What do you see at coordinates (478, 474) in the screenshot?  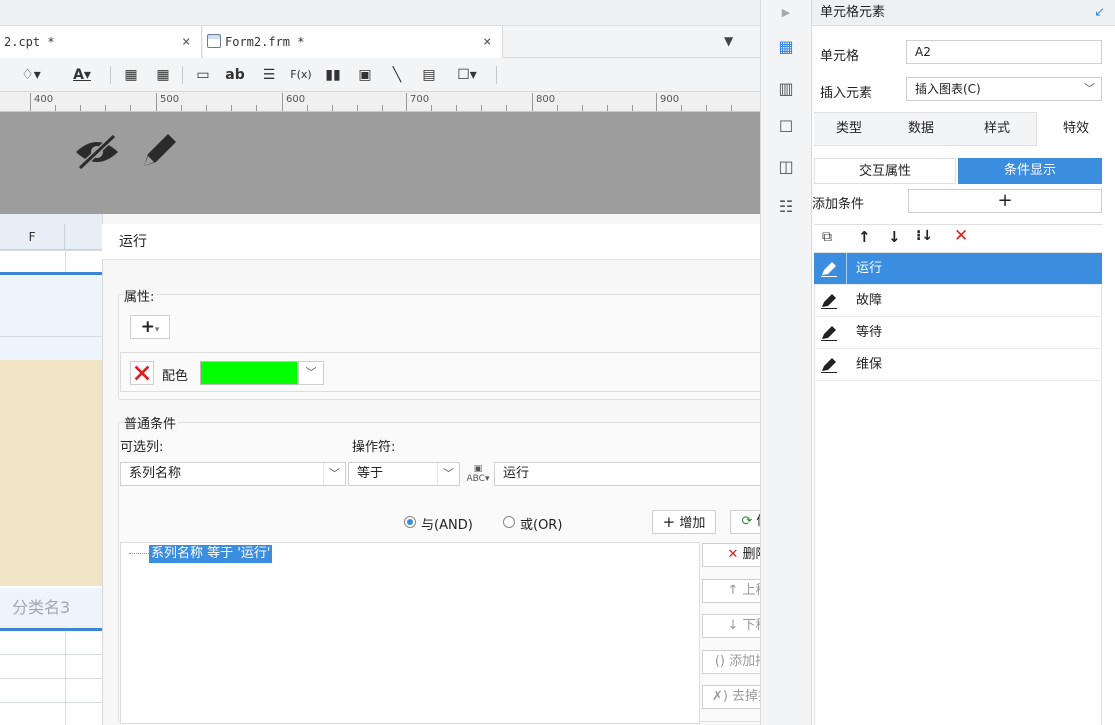 I see `value-type-abc-icon: ▣ ABC▾` at bounding box center [478, 474].